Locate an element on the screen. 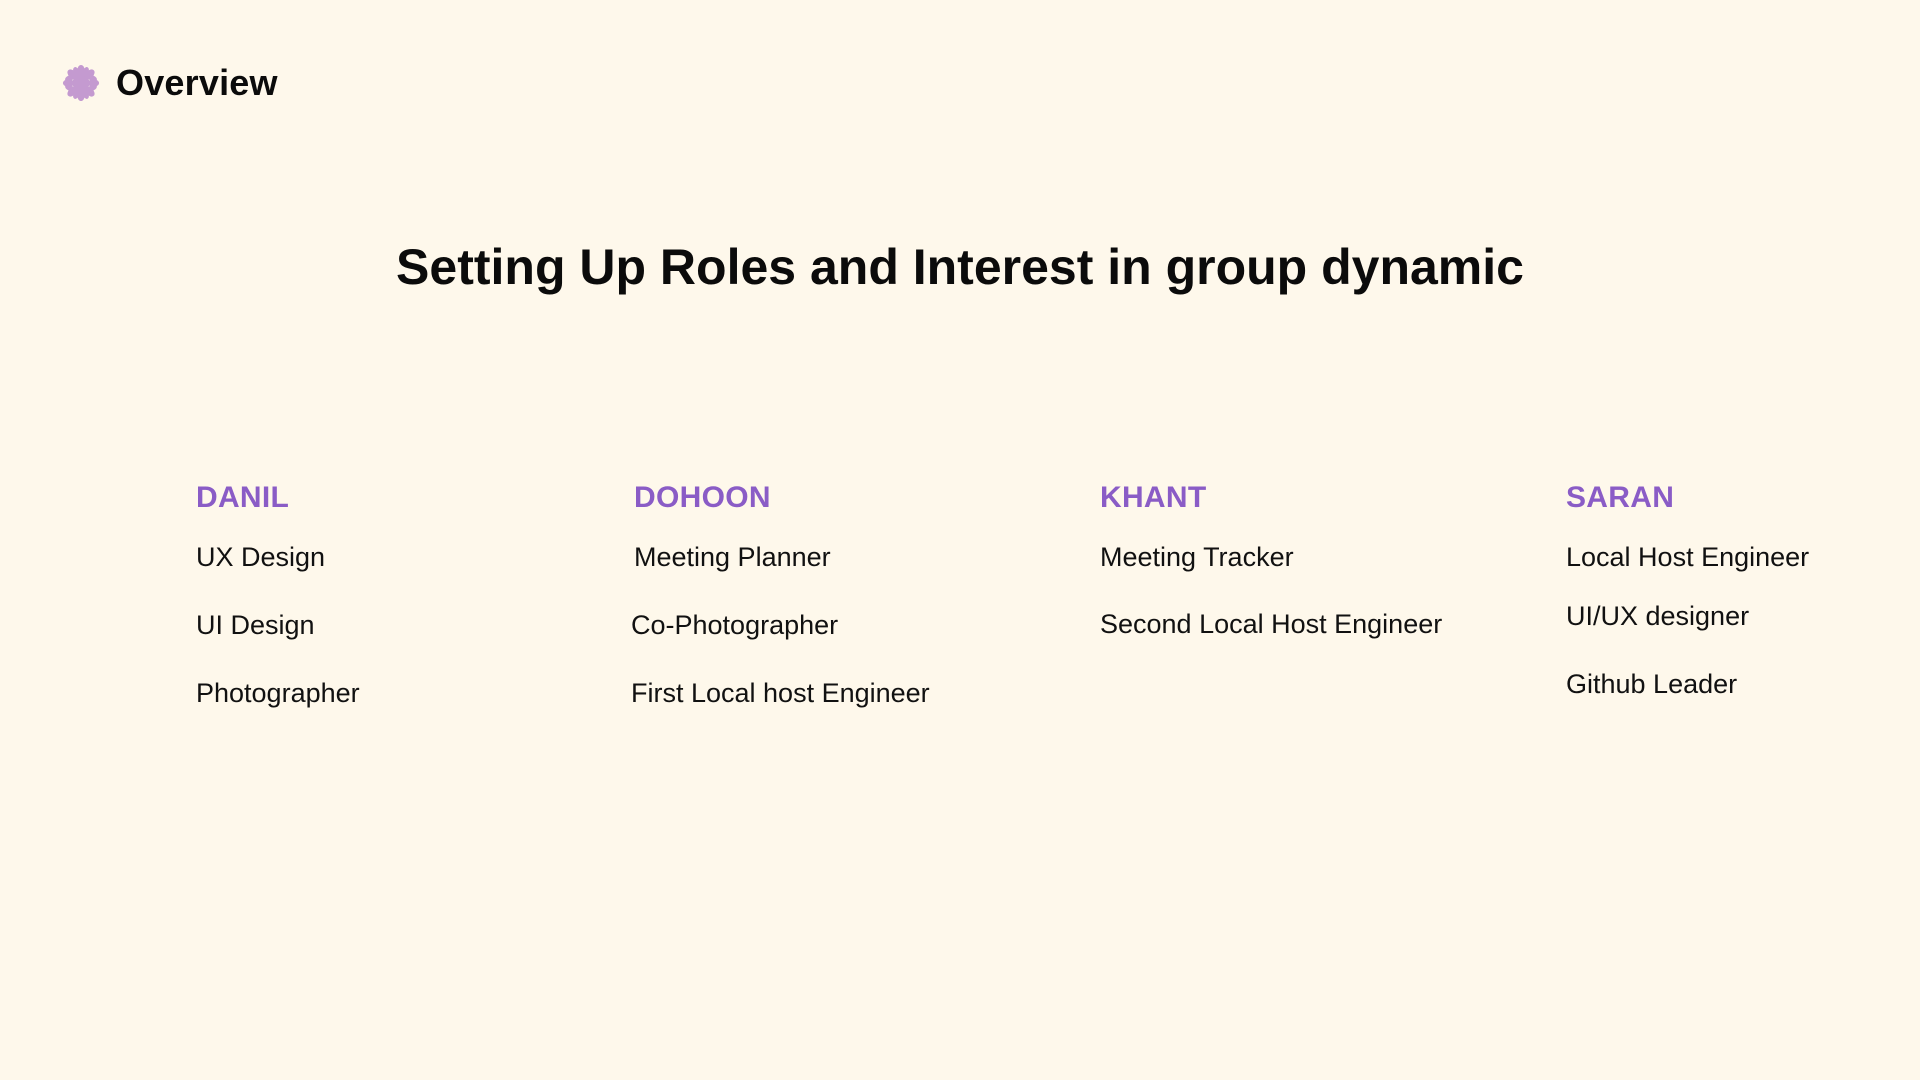 This screenshot has width=1920, height=1080. member-name: SARAN is located at coordinates (1620, 497).